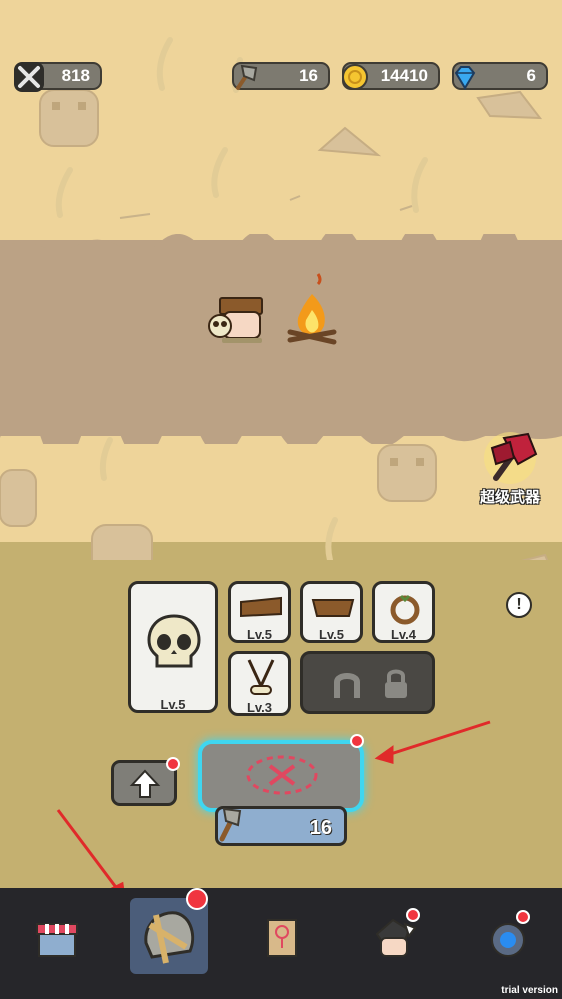 This screenshot has width=562, height=999. I want to click on slot-2-level: Lv.5, so click(331, 634).